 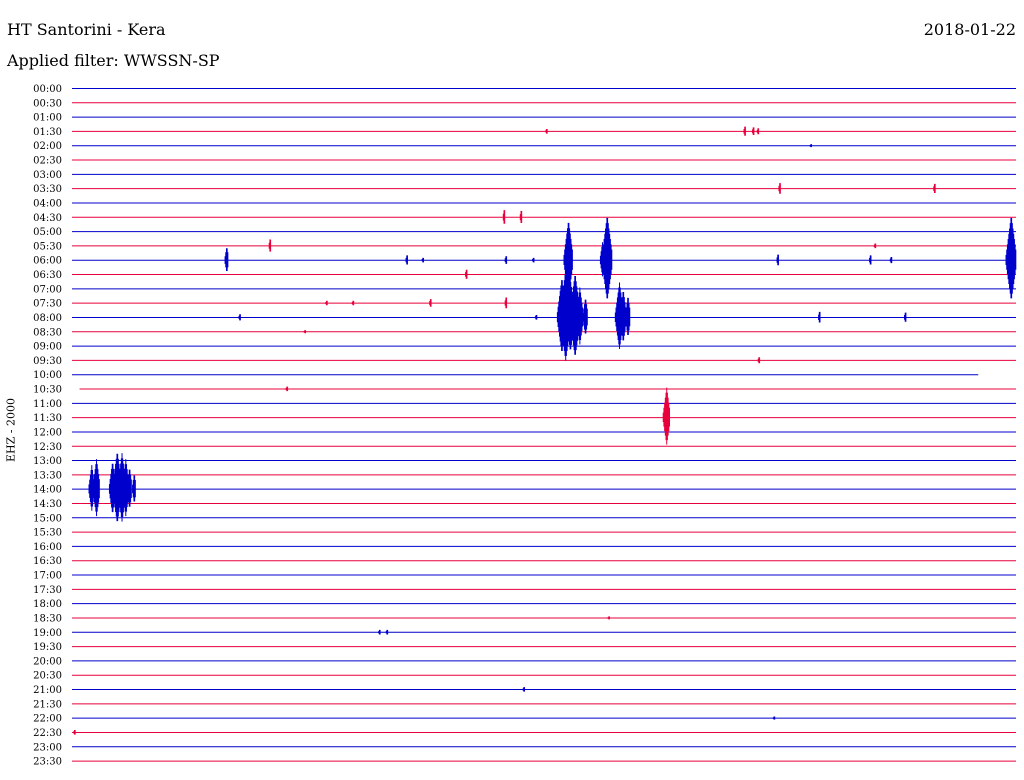 What do you see at coordinates (47, 618) in the screenshot?
I see `tick-label-1830: 18:30` at bounding box center [47, 618].